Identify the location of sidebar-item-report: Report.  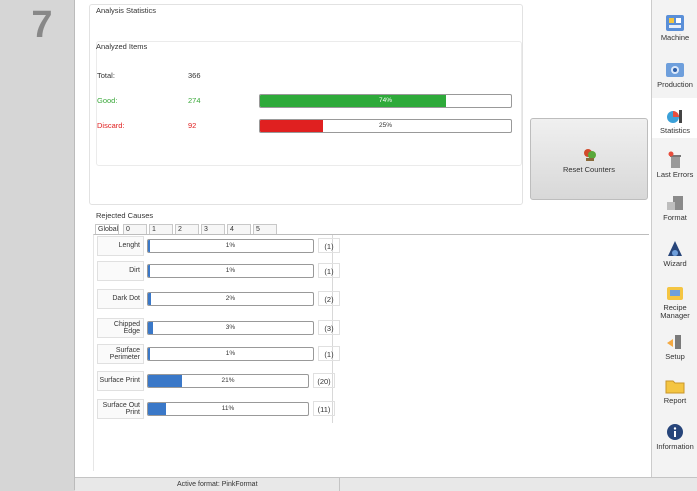
(674, 388).